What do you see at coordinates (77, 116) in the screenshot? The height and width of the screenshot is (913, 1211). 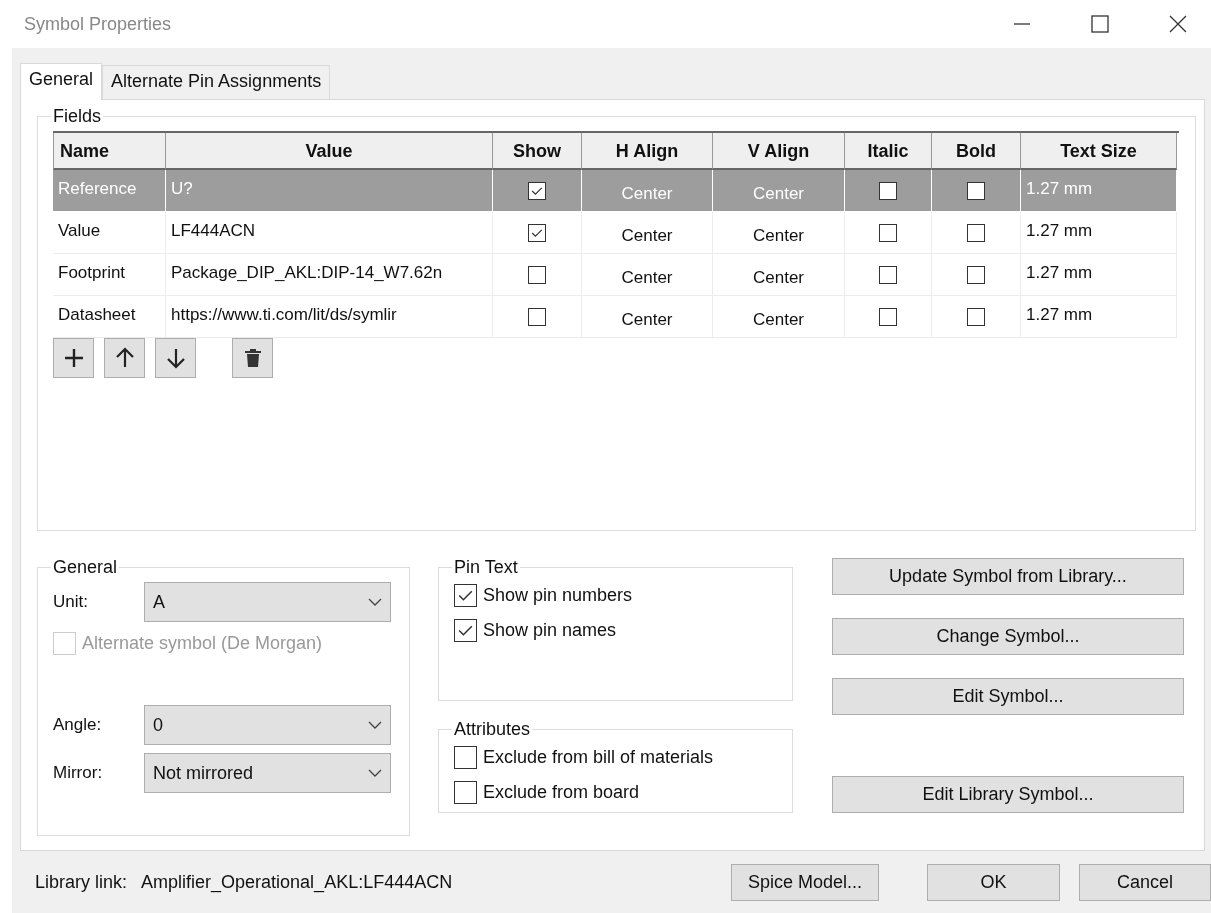 I see `group-label: Fields` at bounding box center [77, 116].